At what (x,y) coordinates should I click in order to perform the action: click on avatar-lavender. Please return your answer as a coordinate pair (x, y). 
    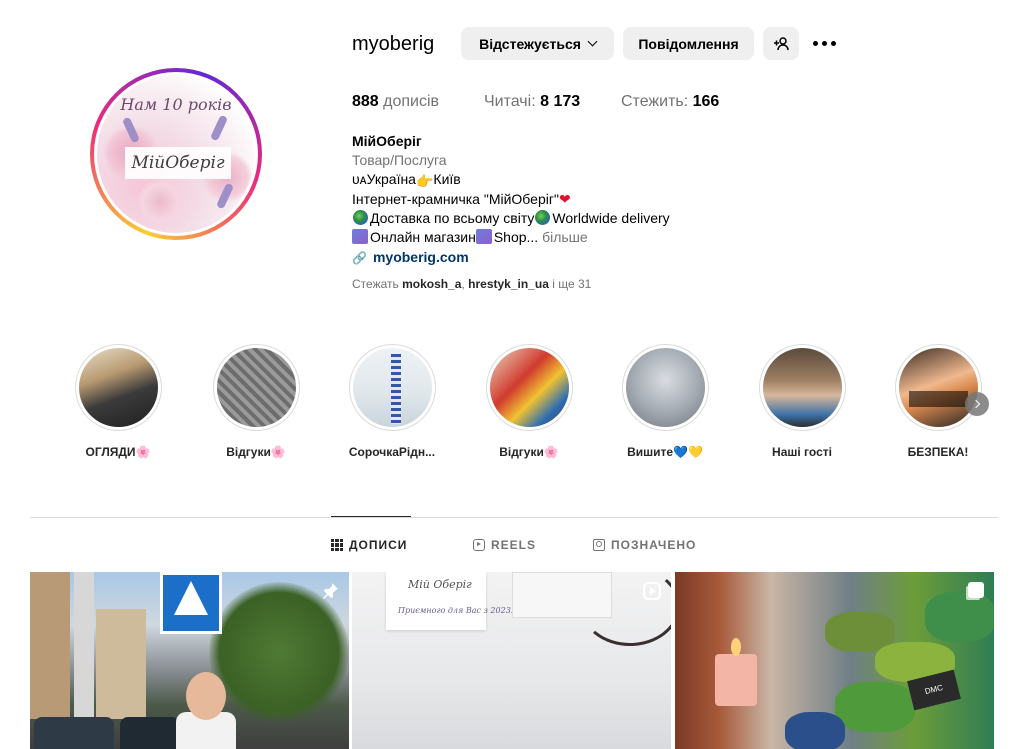
    Looking at the image, I should click on (219, 128).